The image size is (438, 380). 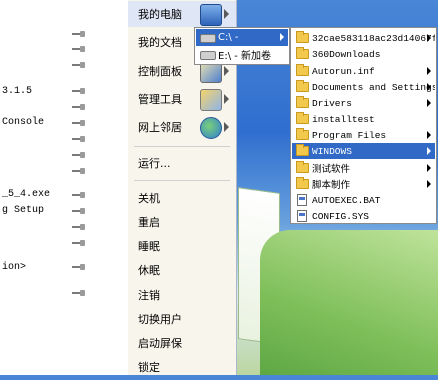 I want to click on drive-submenu: C:\ - E:\ - 新加卷, so click(x=242, y=46).